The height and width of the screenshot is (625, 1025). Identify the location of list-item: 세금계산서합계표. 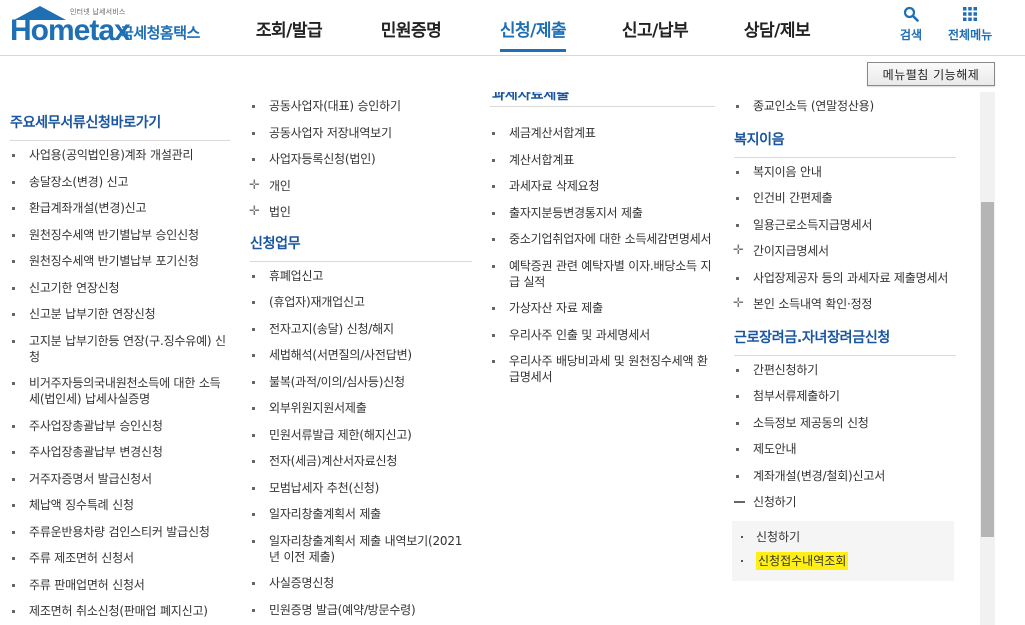
(602, 133).